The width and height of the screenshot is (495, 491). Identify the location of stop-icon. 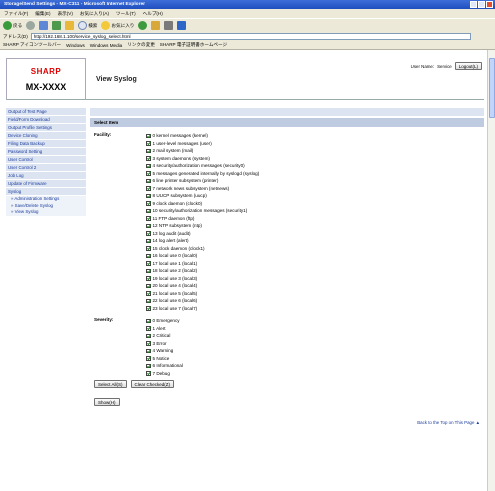
(44, 25).